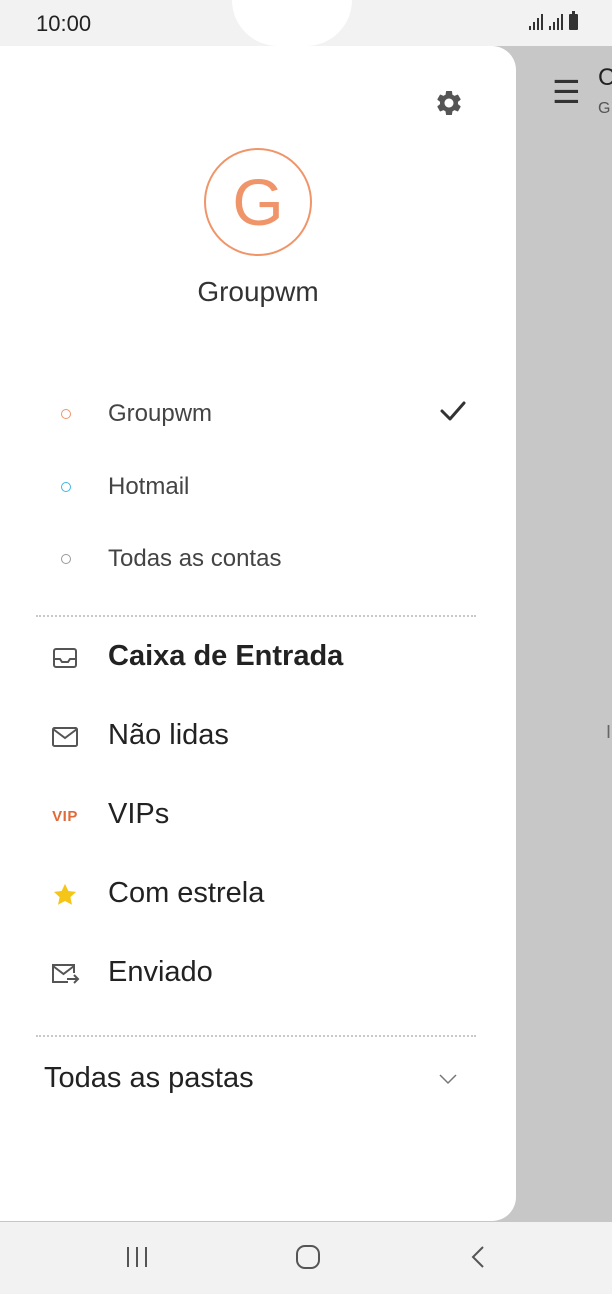 The image size is (612, 1294). I want to click on folder-label: Caixa de Entrada, so click(226, 656).